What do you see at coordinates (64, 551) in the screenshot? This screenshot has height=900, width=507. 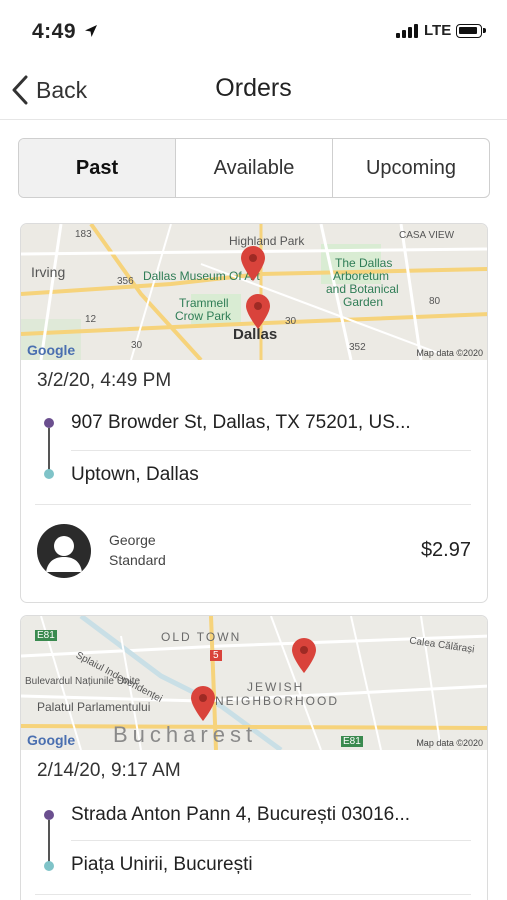 I see `person-avatar-icon` at bounding box center [64, 551].